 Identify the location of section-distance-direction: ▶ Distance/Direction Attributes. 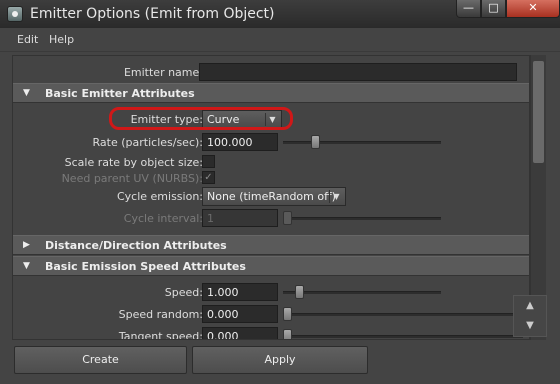
(271, 245).